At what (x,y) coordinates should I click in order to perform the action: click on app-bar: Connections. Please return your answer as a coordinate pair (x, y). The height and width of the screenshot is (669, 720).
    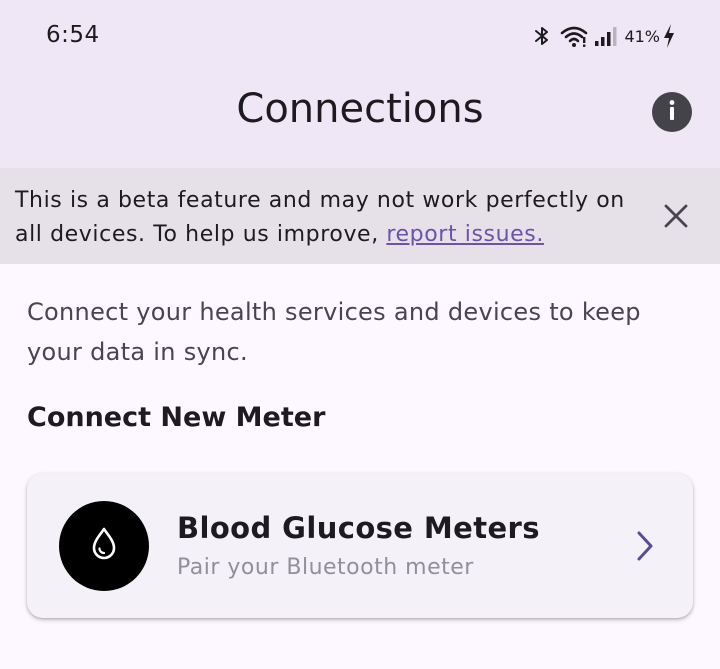
    Looking at the image, I should click on (360, 120).